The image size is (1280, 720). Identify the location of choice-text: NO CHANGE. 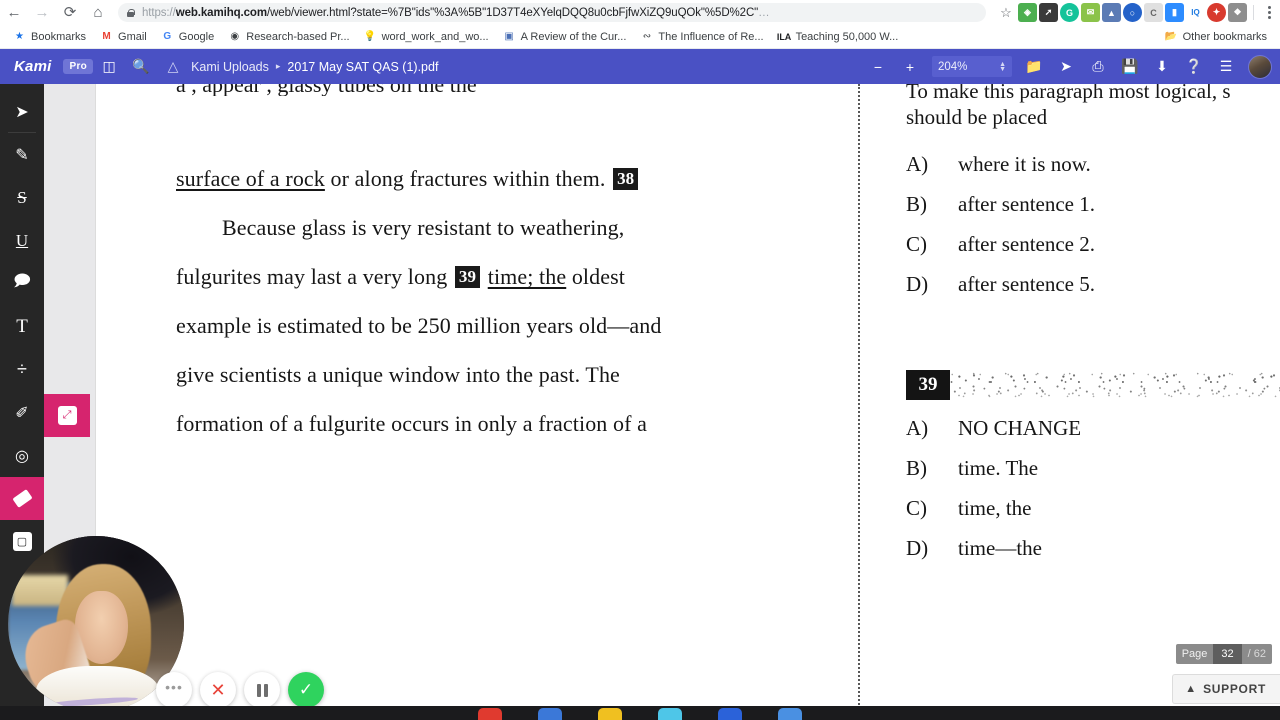
(1020, 428).